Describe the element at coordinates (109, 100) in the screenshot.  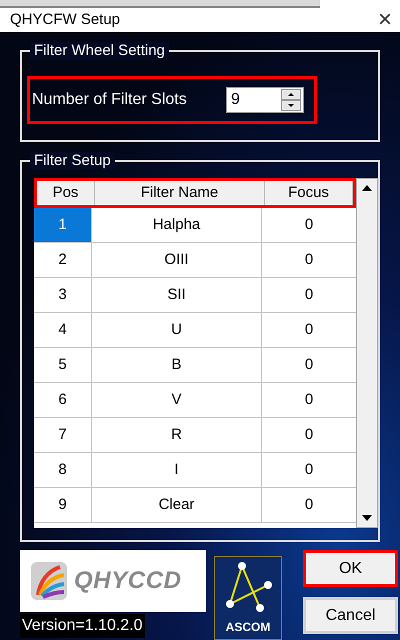
I see `slots-label: Number of Filter Slots` at that location.